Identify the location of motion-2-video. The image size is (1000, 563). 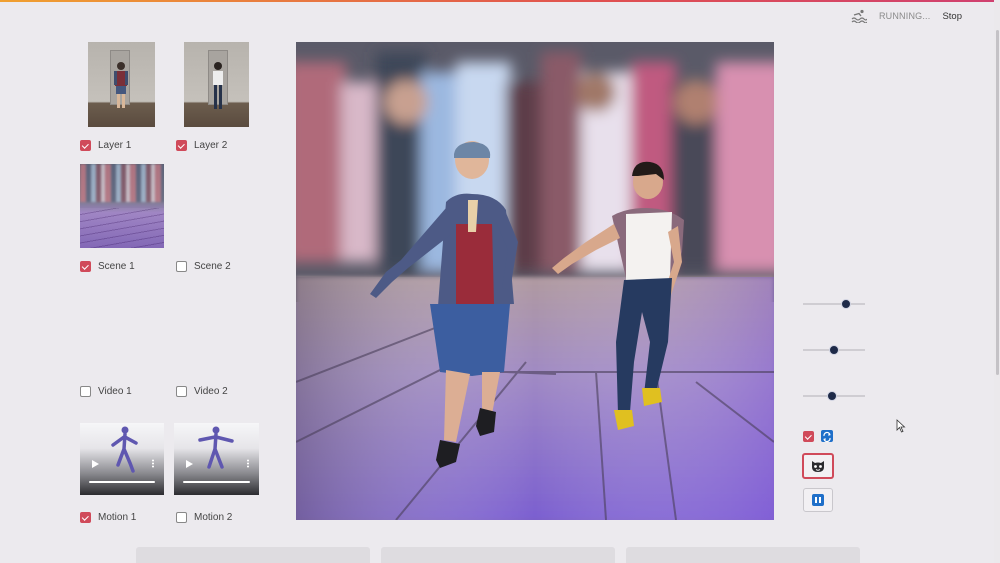
(216, 459).